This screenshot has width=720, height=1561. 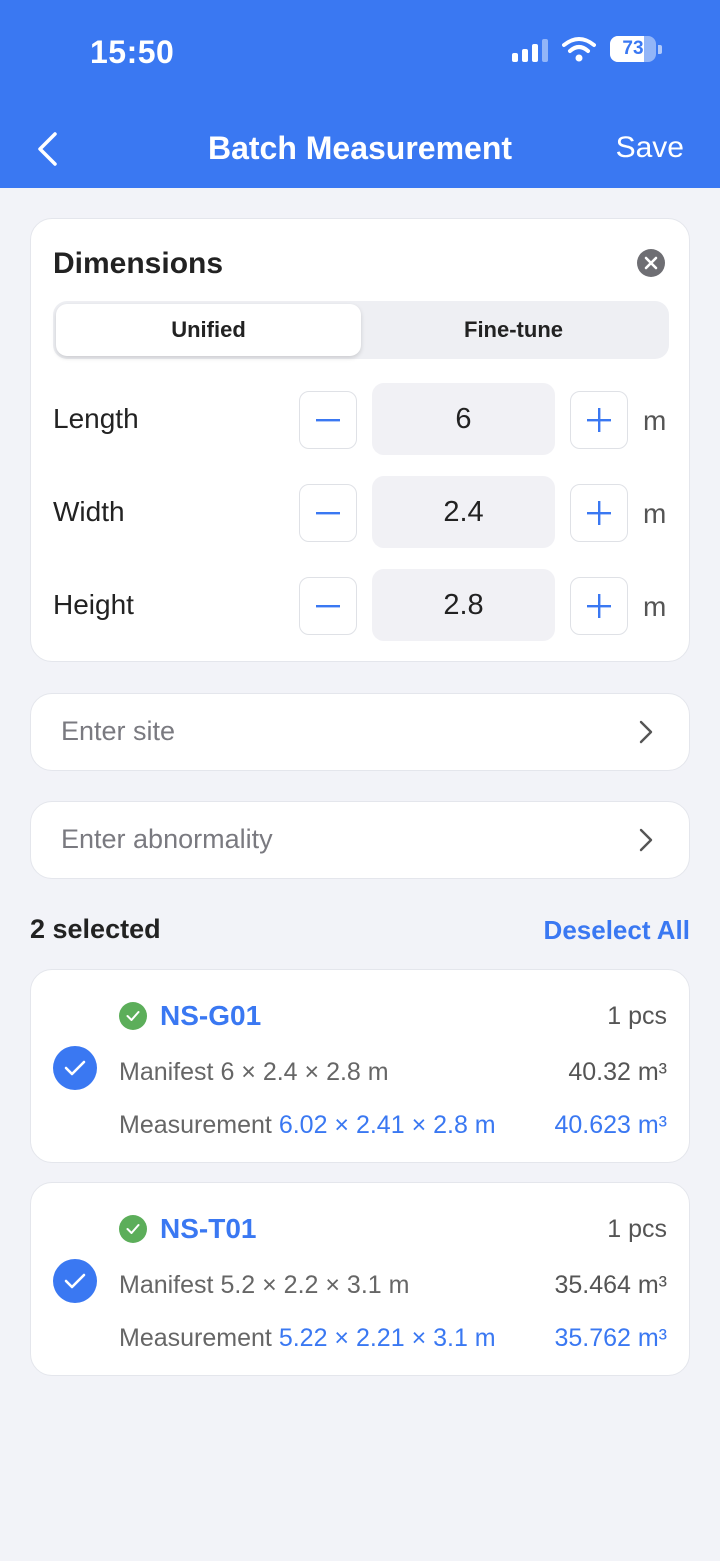 What do you see at coordinates (360, 94) in the screenshot?
I see `app-header: 15:50 73 Batch Measurement Save` at bounding box center [360, 94].